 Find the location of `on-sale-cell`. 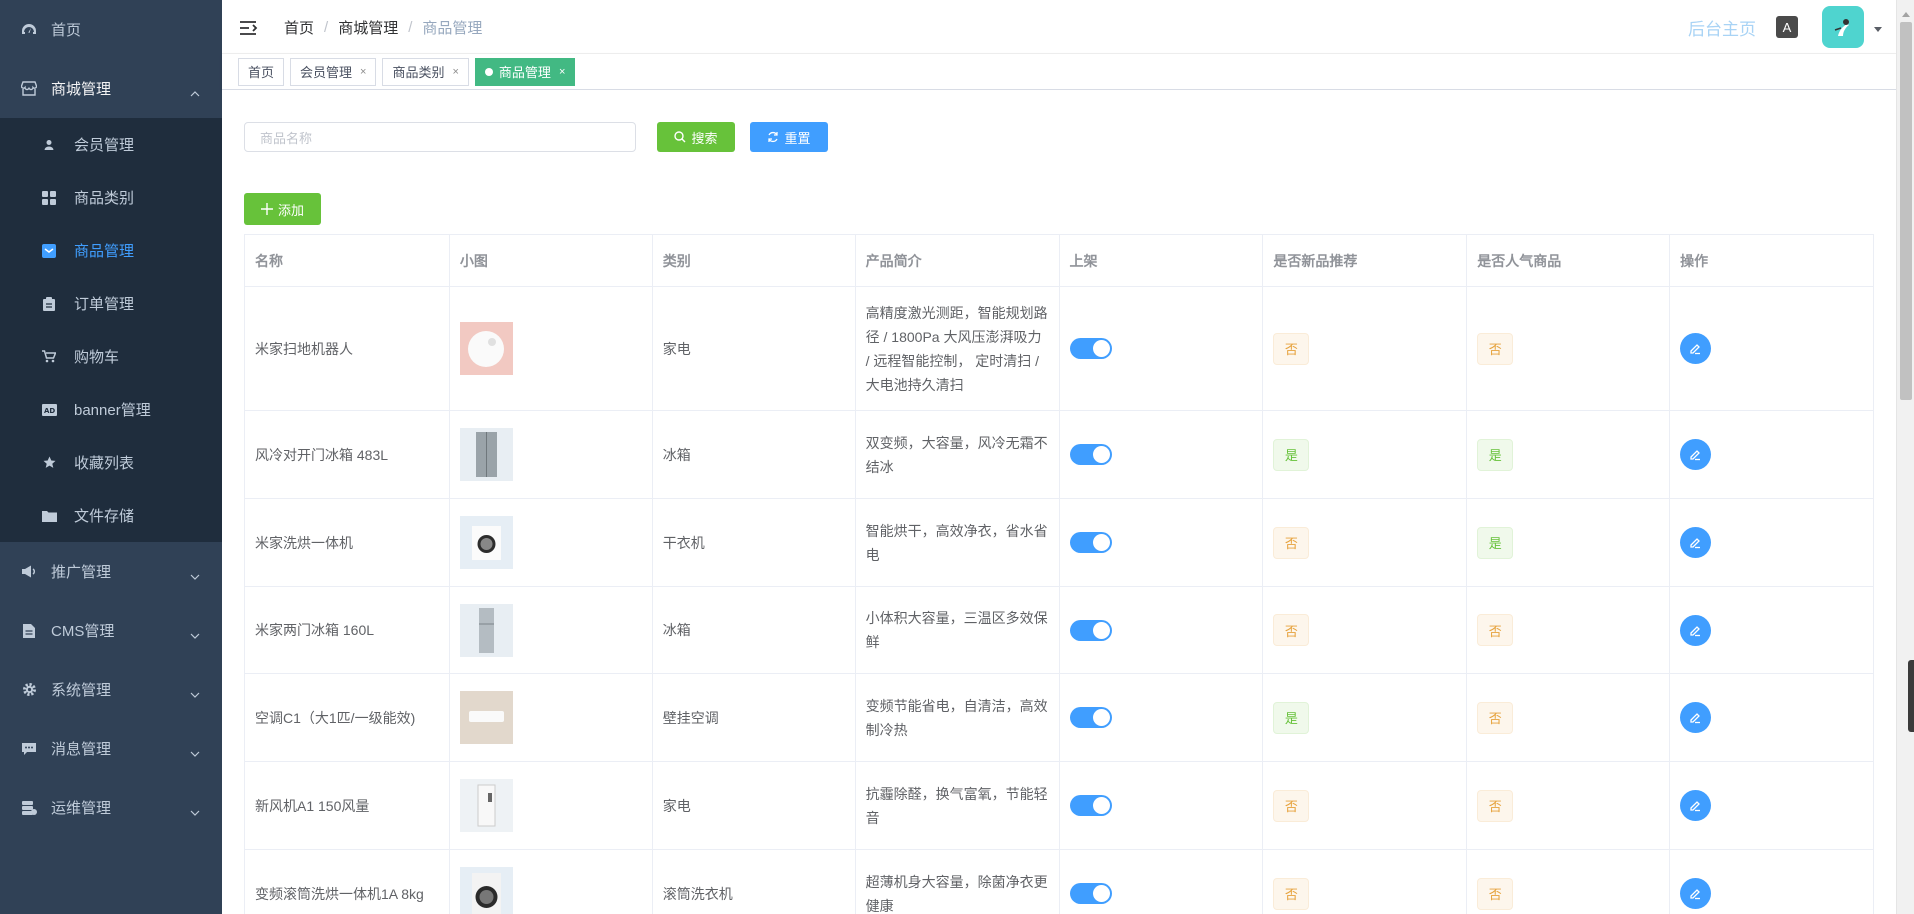

on-sale-cell is located at coordinates (1162, 717).